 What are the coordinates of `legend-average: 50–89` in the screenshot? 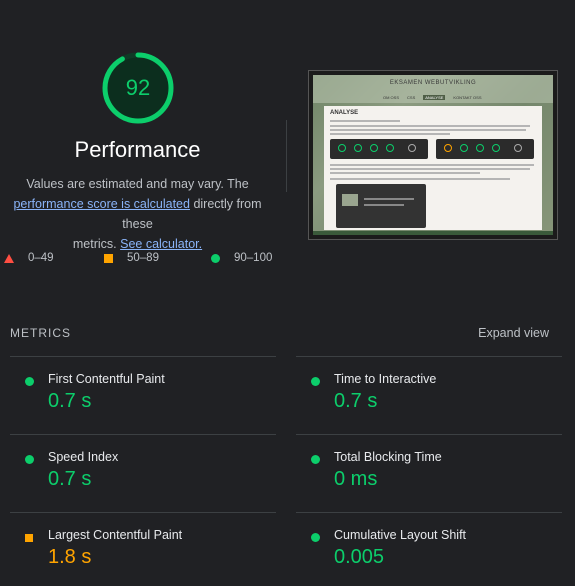 It's located at (131, 258).